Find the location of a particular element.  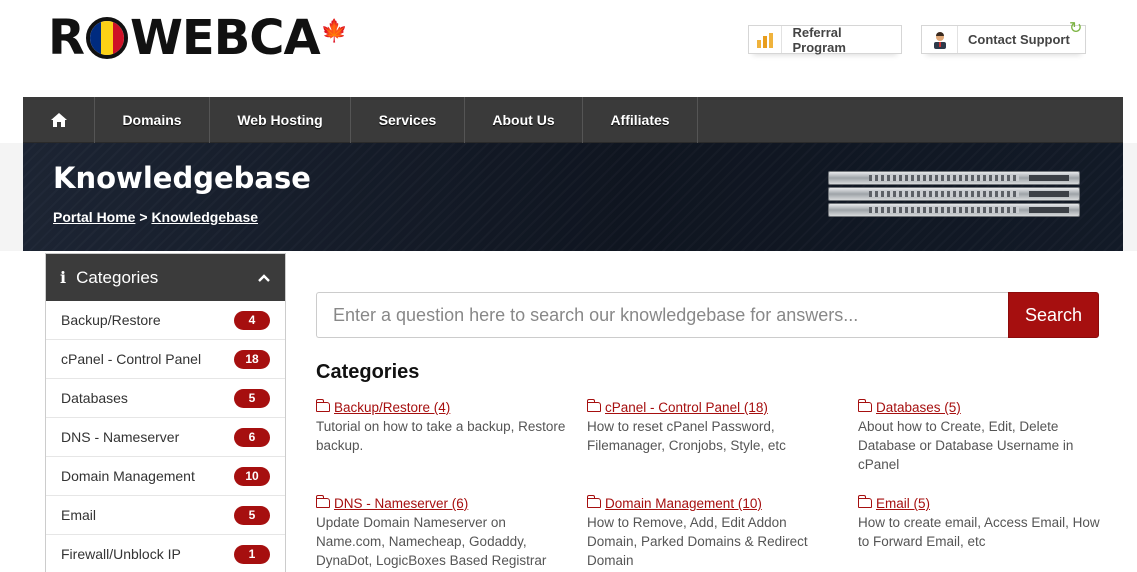

category-link-dns-nameserver: DNS - Nameserver (6) is located at coordinates (440, 503).